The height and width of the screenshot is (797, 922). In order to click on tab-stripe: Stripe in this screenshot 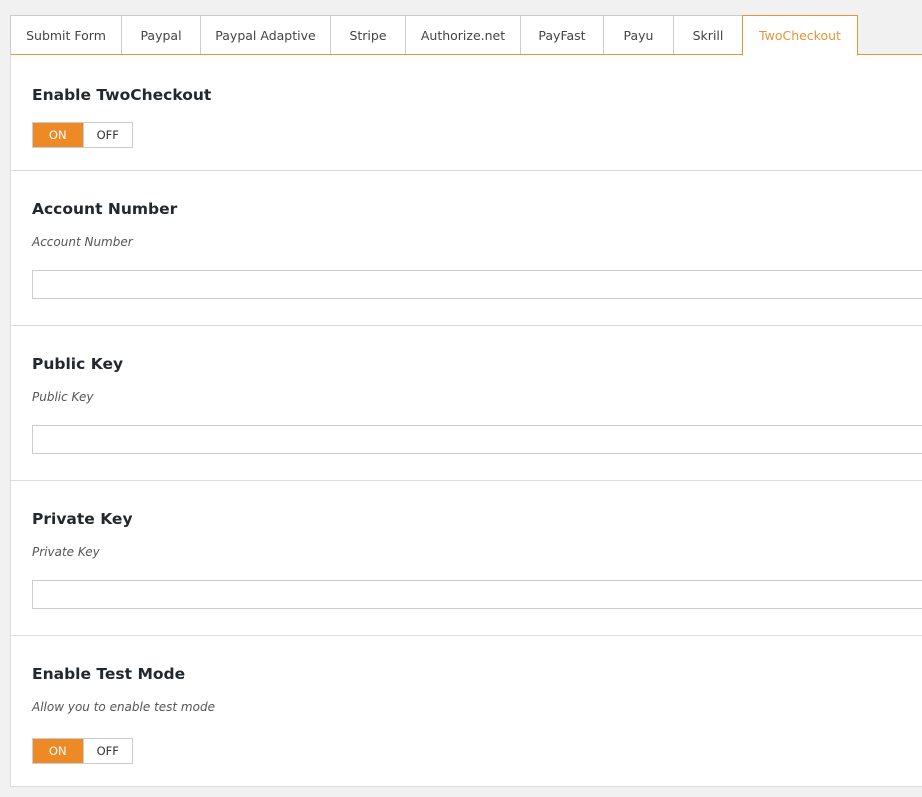, I will do `click(368, 35)`.